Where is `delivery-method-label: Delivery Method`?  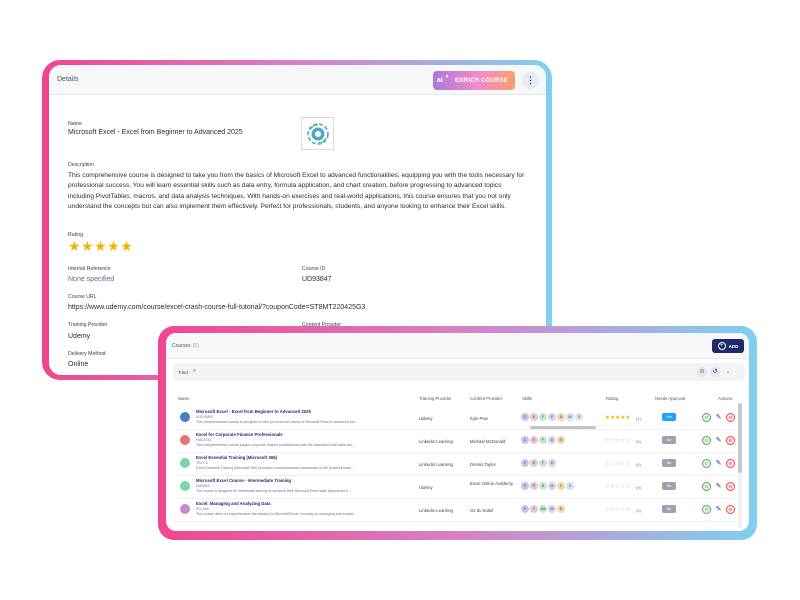
delivery-method-label: Delivery Method is located at coordinates (87, 354).